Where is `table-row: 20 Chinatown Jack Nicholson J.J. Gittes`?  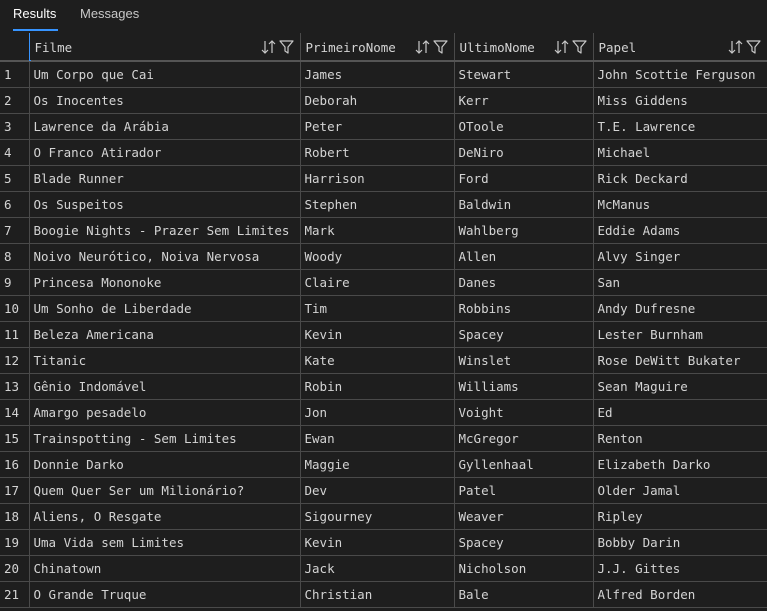 table-row: 20 Chinatown Jack Nicholson J.J. Gittes is located at coordinates (383, 568).